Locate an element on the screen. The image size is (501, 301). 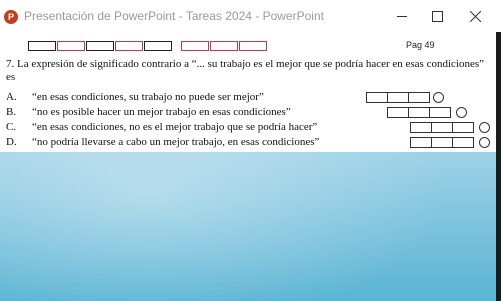
maximize-button is located at coordinates (437, 16).